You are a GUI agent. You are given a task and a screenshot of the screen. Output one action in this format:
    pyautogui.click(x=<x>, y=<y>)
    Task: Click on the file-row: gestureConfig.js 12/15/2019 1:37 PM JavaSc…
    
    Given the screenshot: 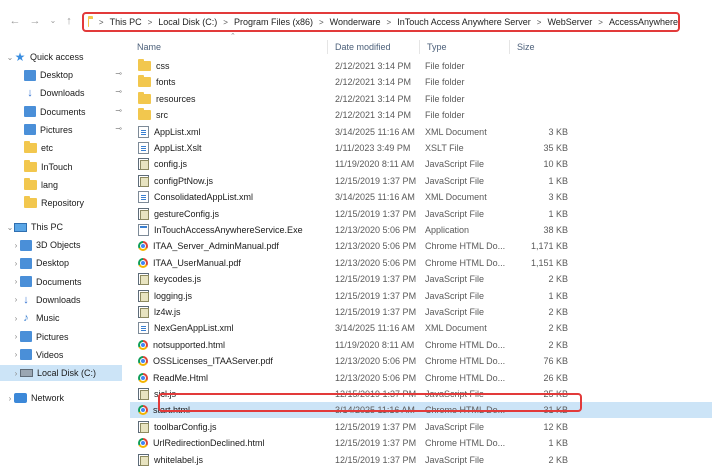 What is the action you would take?
    pyautogui.click(x=421, y=214)
    